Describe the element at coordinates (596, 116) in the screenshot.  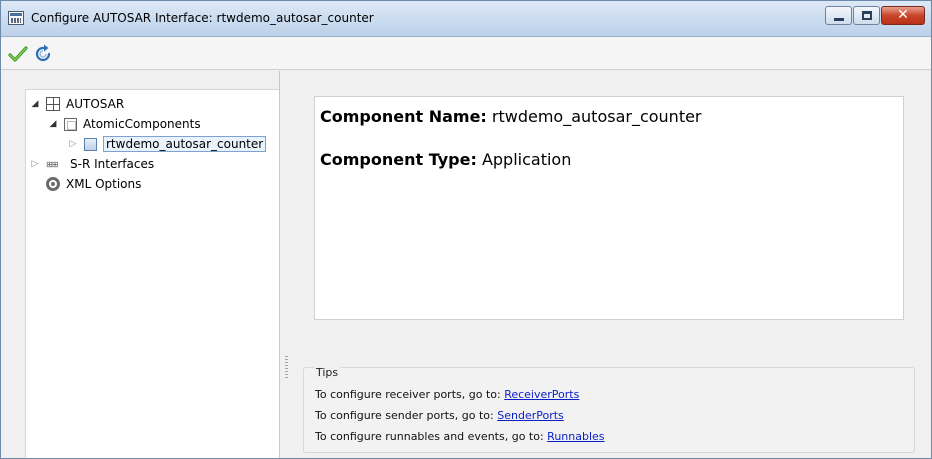
I see `component-name-value: rtwdemo_autosar_counter` at that location.